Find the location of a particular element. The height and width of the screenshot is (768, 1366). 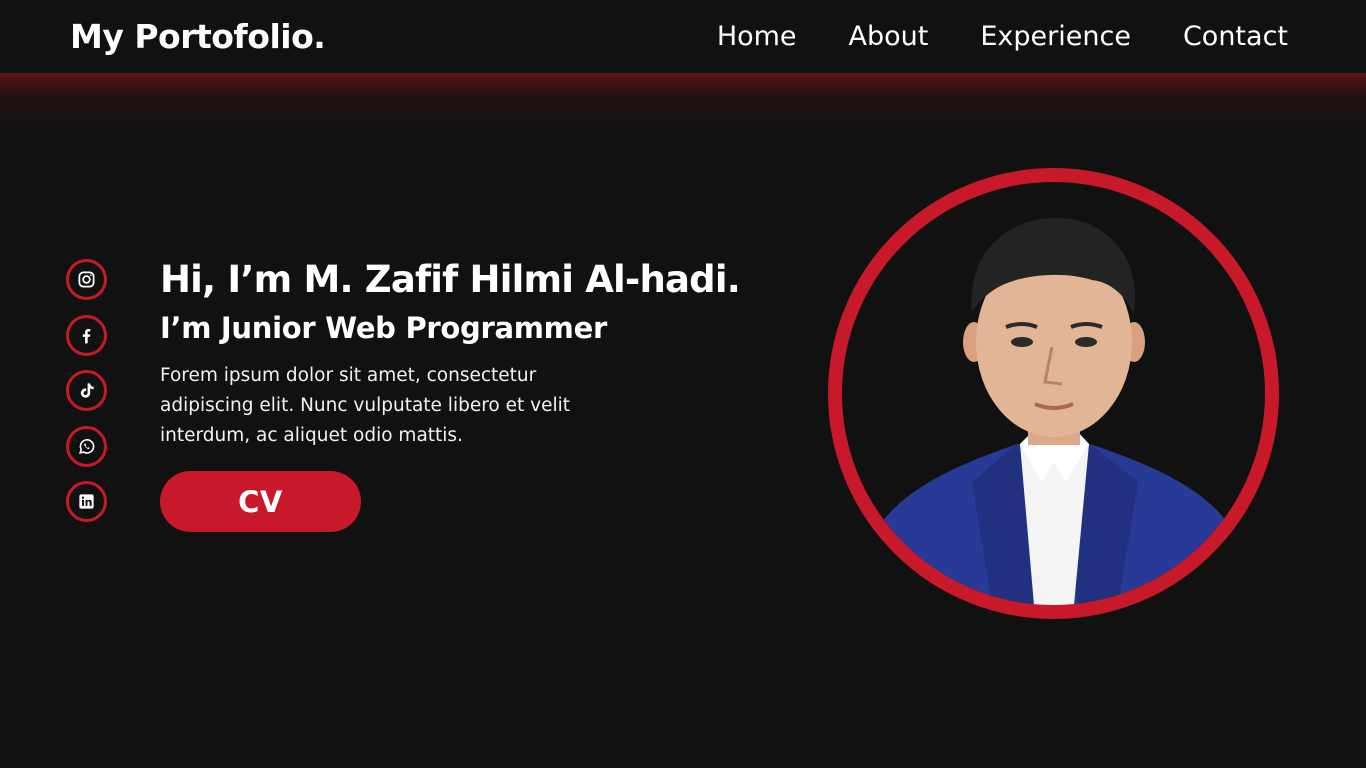

nav-home-link: Home is located at coordinates (757, 36).